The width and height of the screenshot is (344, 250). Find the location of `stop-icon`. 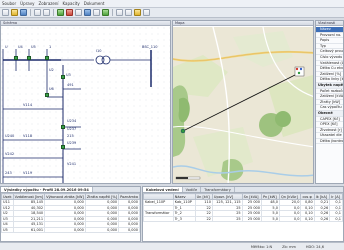

stop-icon is located at coordinates (69, 12).